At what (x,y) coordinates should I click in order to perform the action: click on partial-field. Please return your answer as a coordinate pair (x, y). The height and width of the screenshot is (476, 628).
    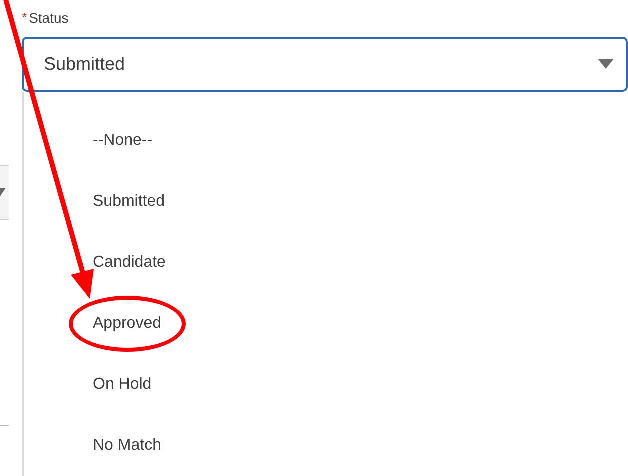
    Looking at the image, I should click on (4, 192).